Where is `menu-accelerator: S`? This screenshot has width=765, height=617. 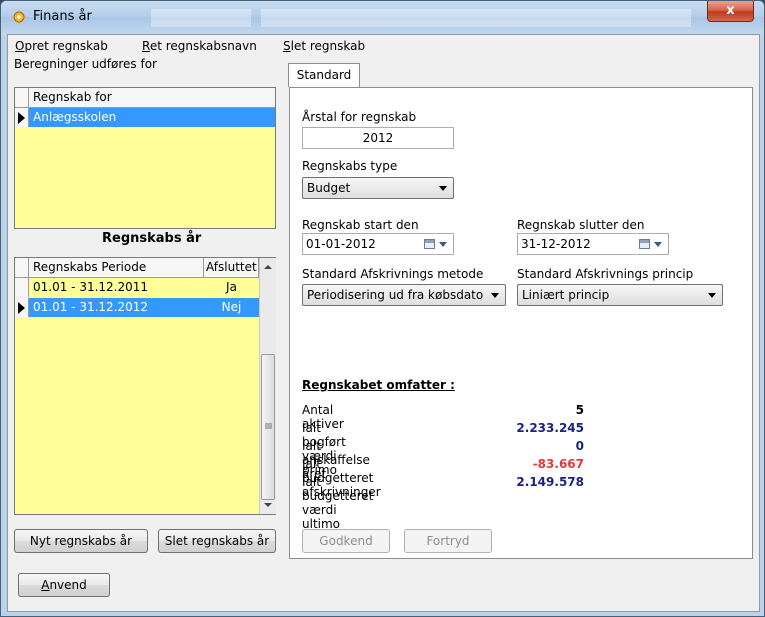 menu-accelerator: S is located at coordinates (287, 46).